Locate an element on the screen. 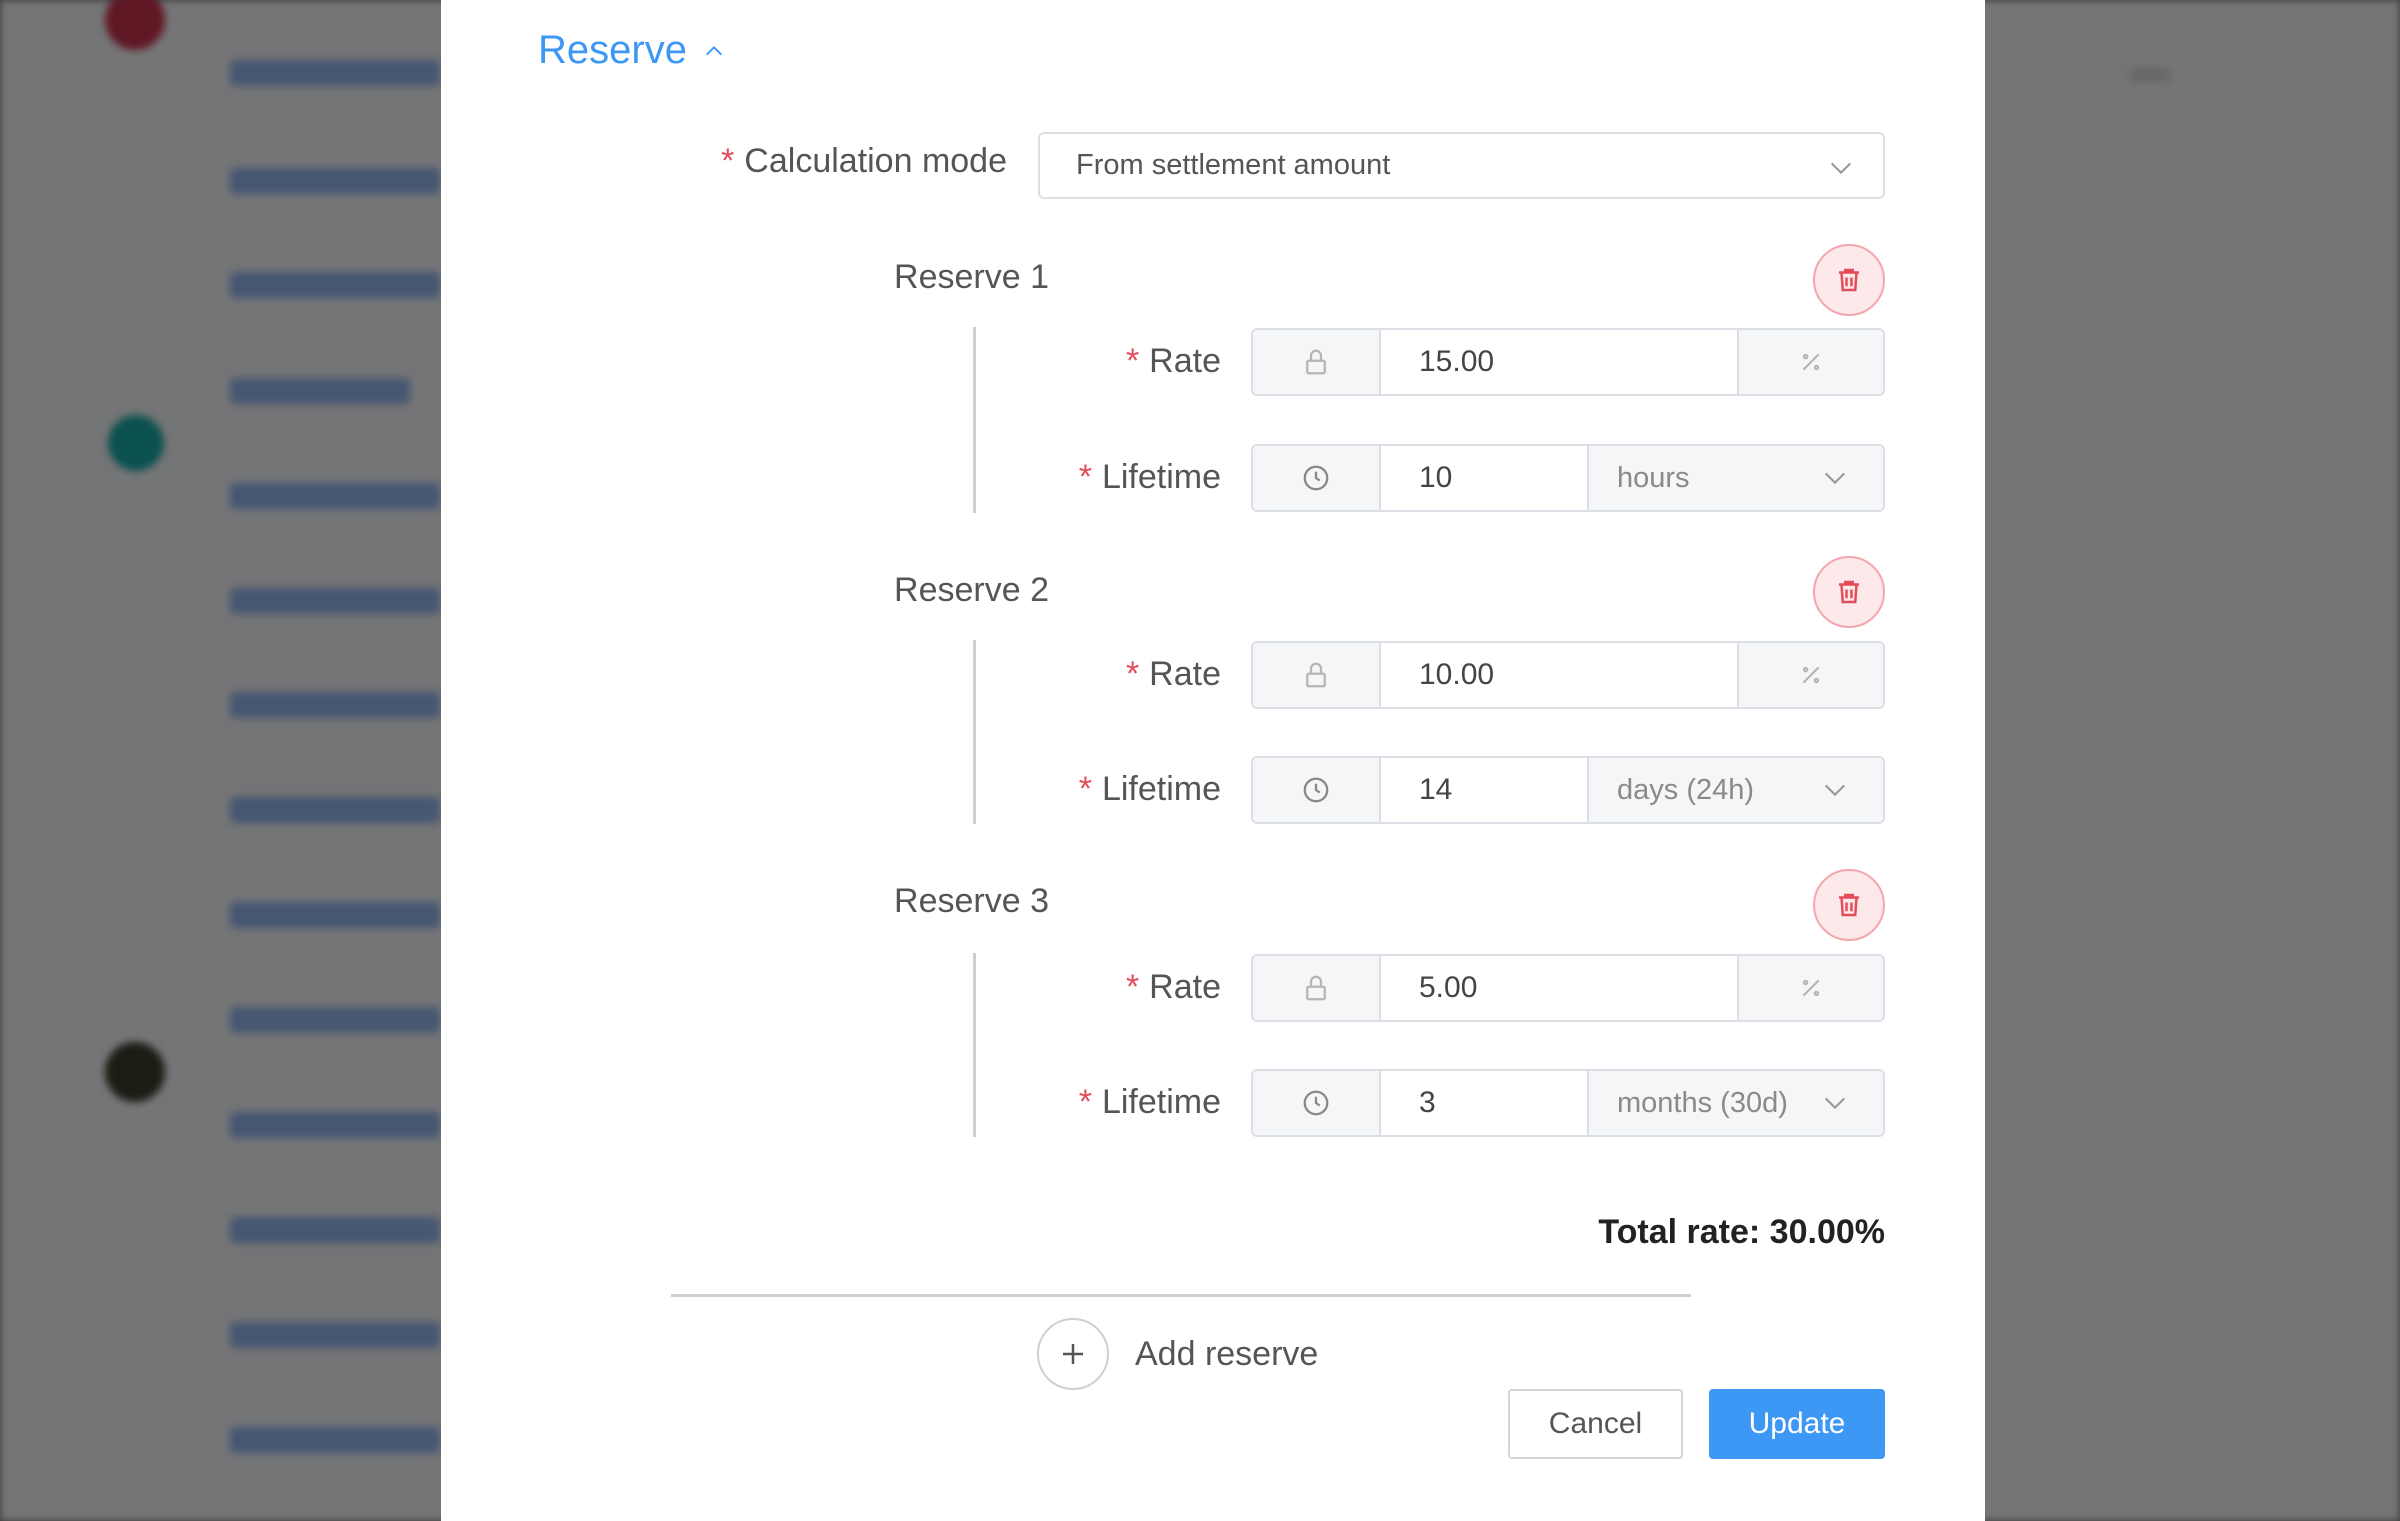 This screenshot has width=2400, height=1521. chevron-up-icon is located at coordinates (713, 50).